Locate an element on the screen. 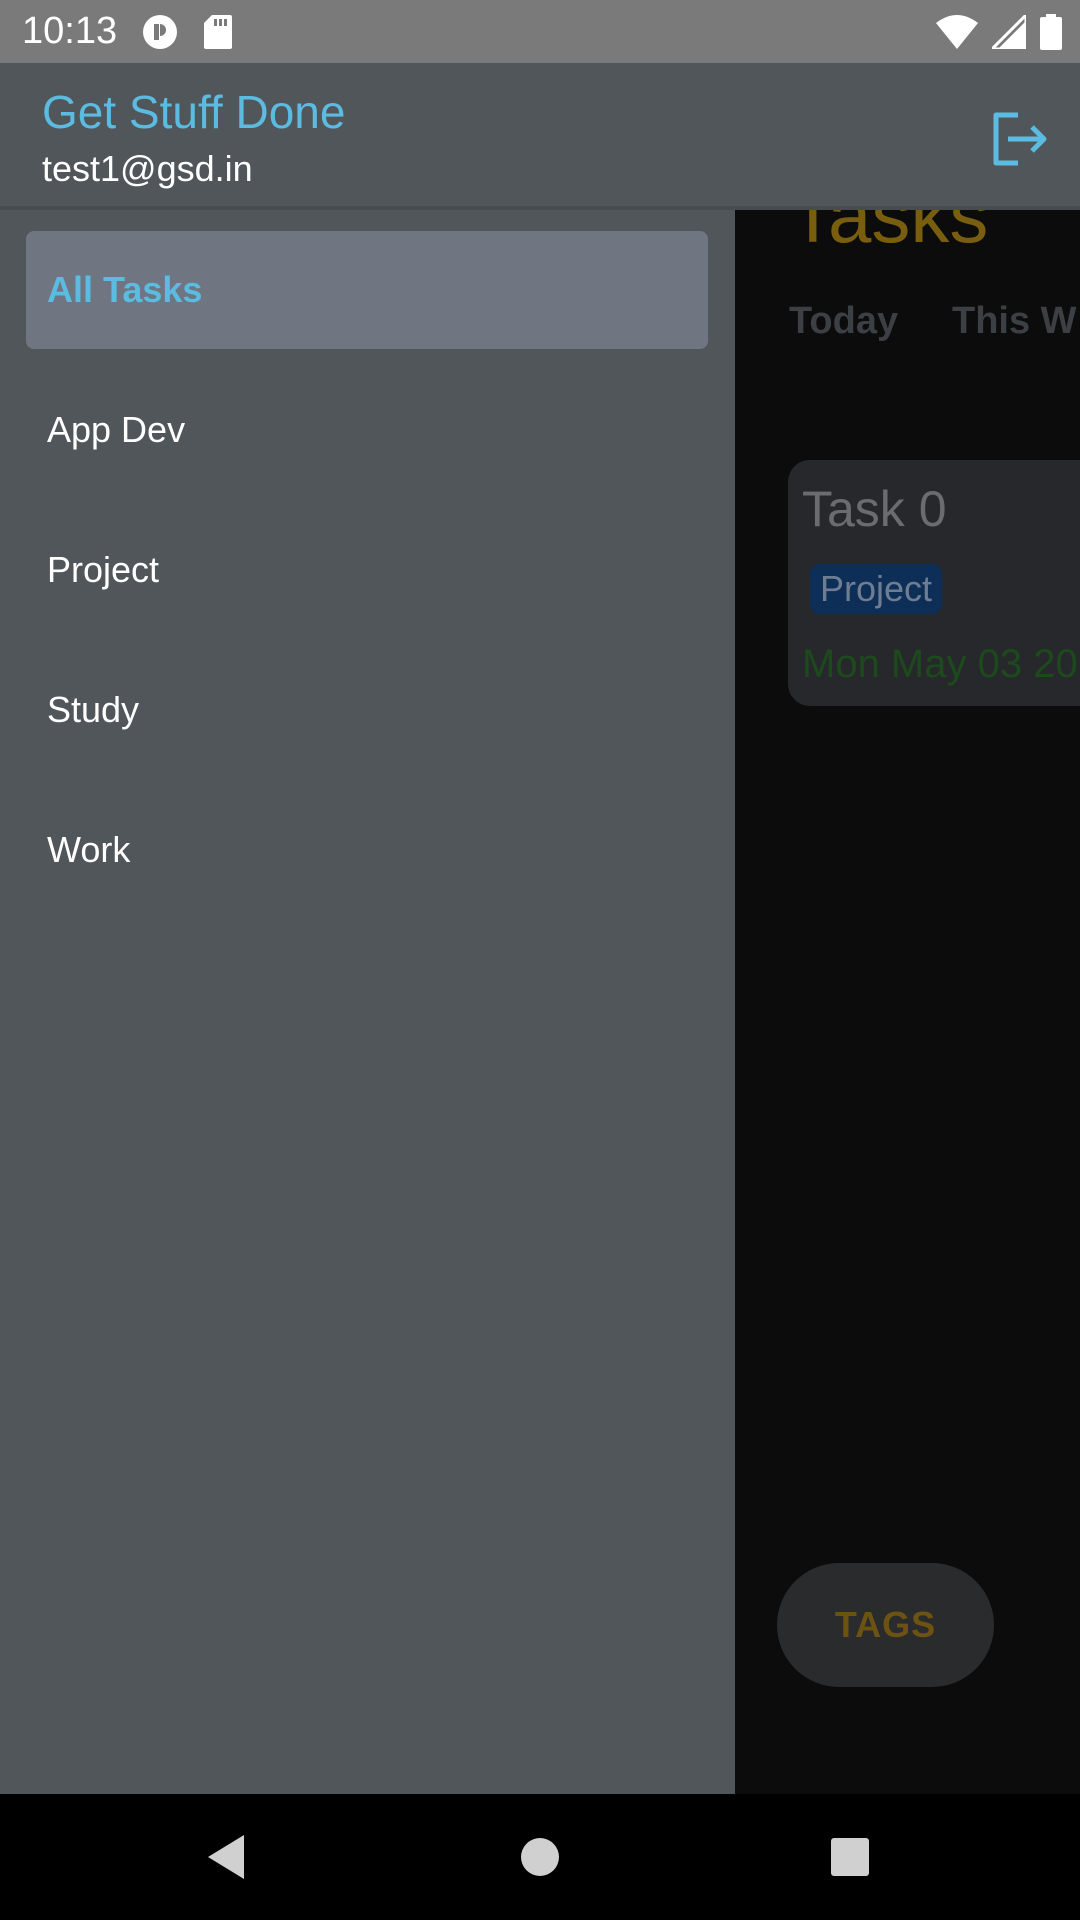  drawer-item-study: Study is located at coordinates (367, 710).